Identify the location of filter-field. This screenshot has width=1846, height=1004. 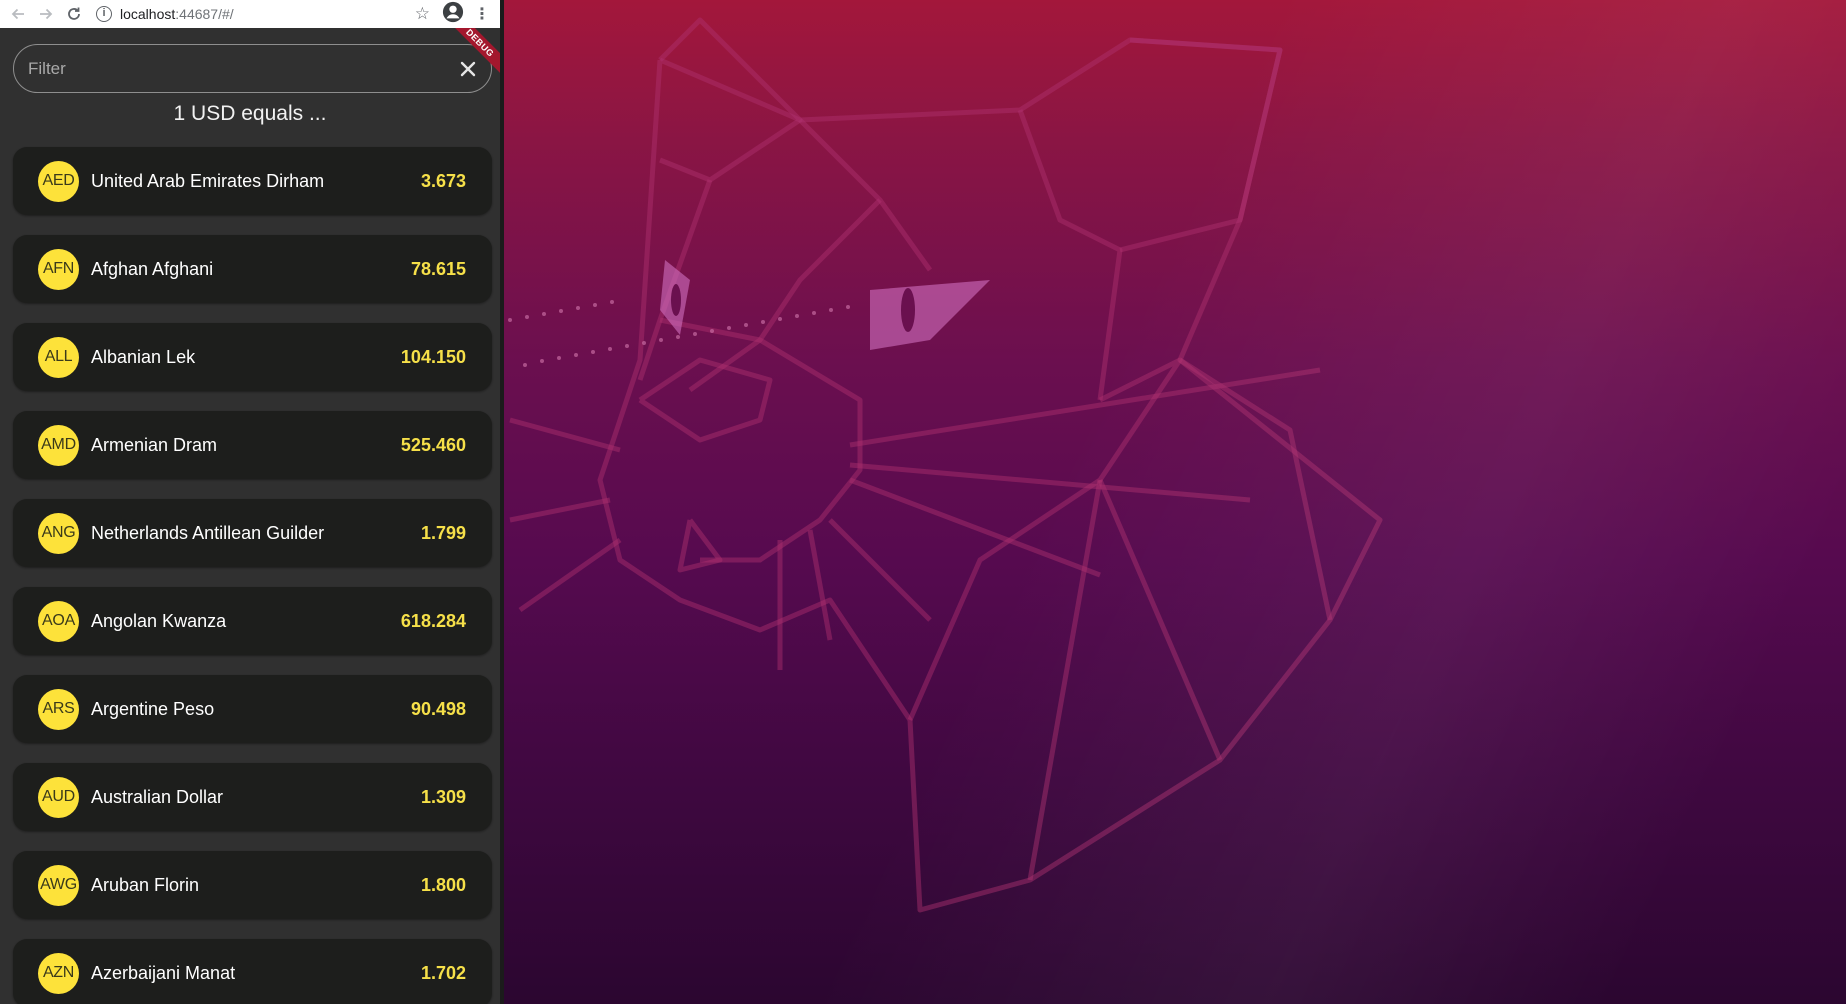
(252, 68).